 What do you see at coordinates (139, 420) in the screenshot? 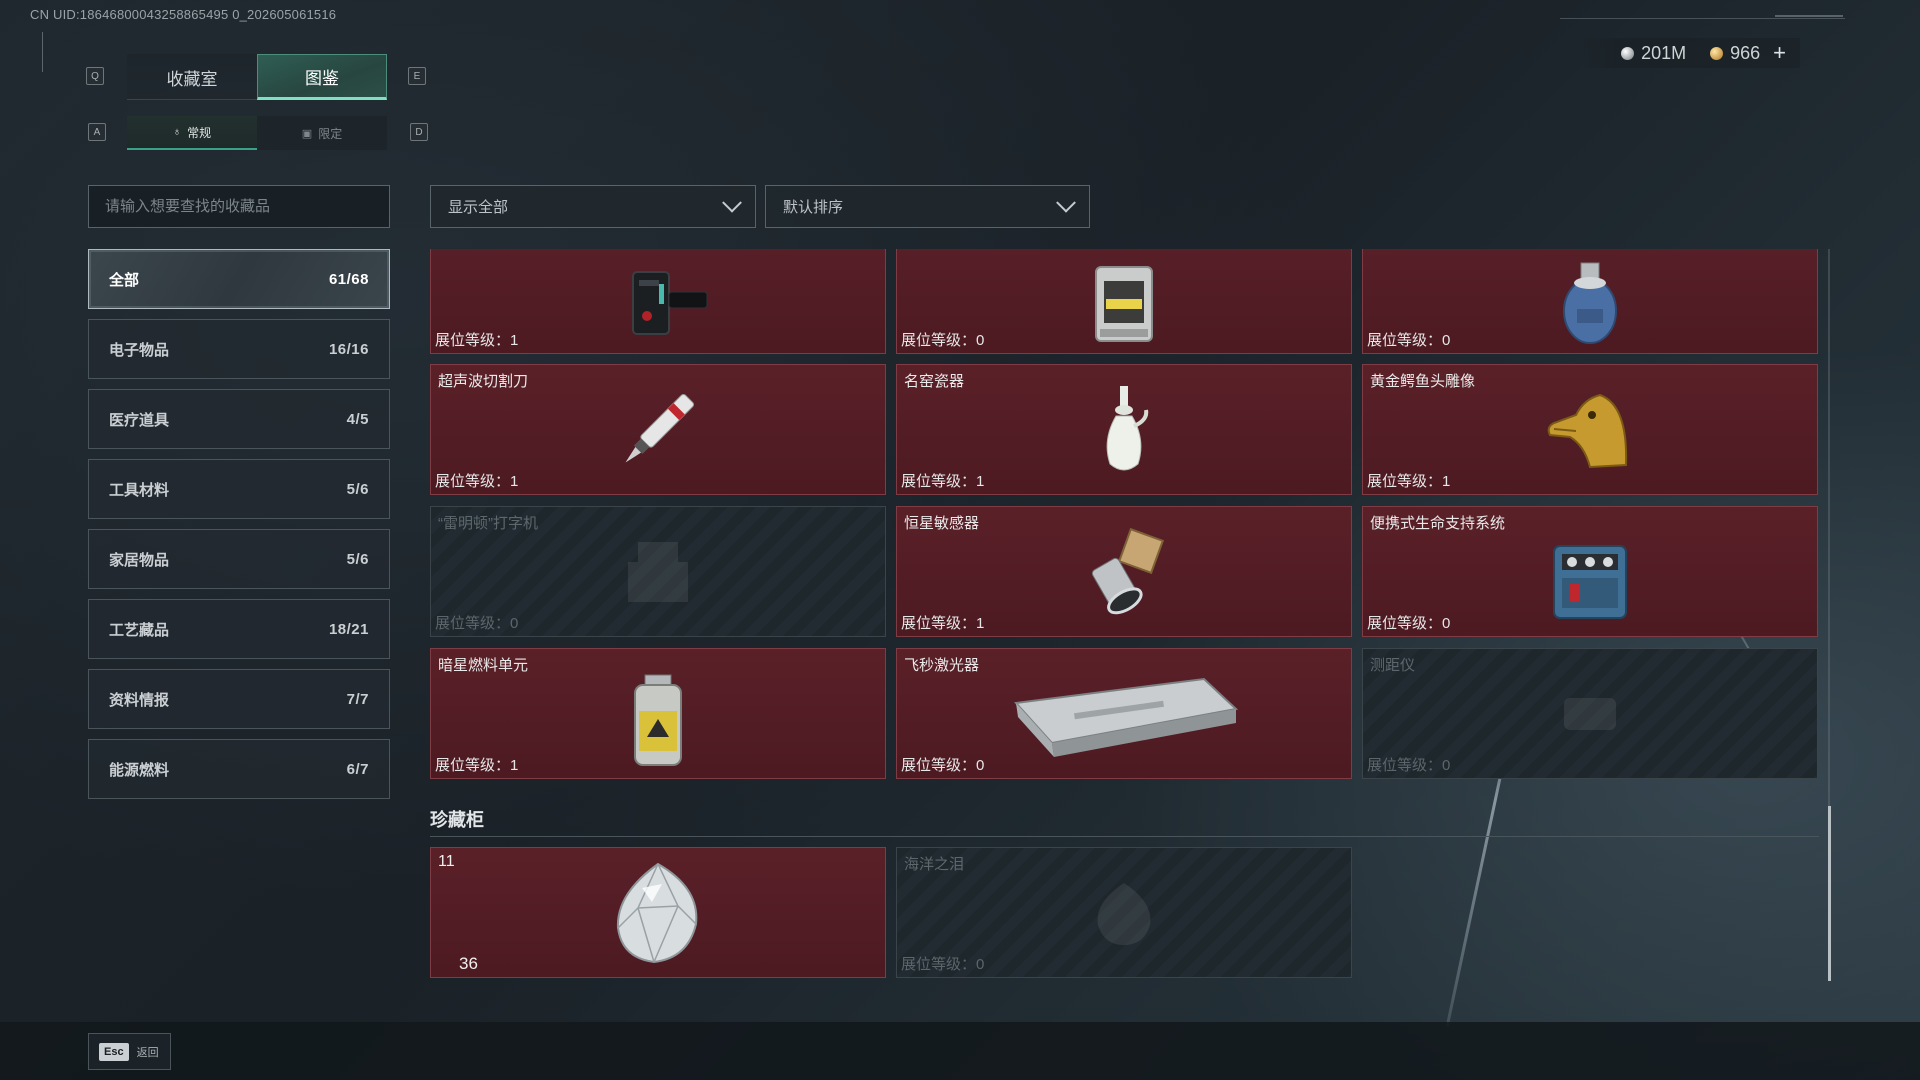
I see `category-name: 医疗道具` at bounding box center [139, 420].